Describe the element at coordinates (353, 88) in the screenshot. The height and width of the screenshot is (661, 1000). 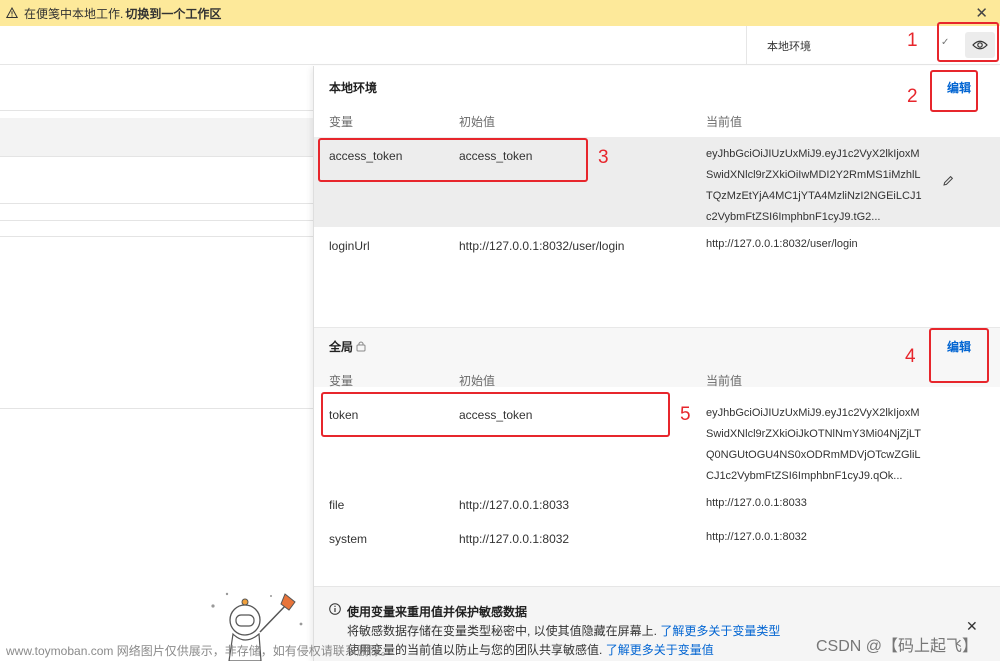
I see `local-env-title: 本地环境` at that location.